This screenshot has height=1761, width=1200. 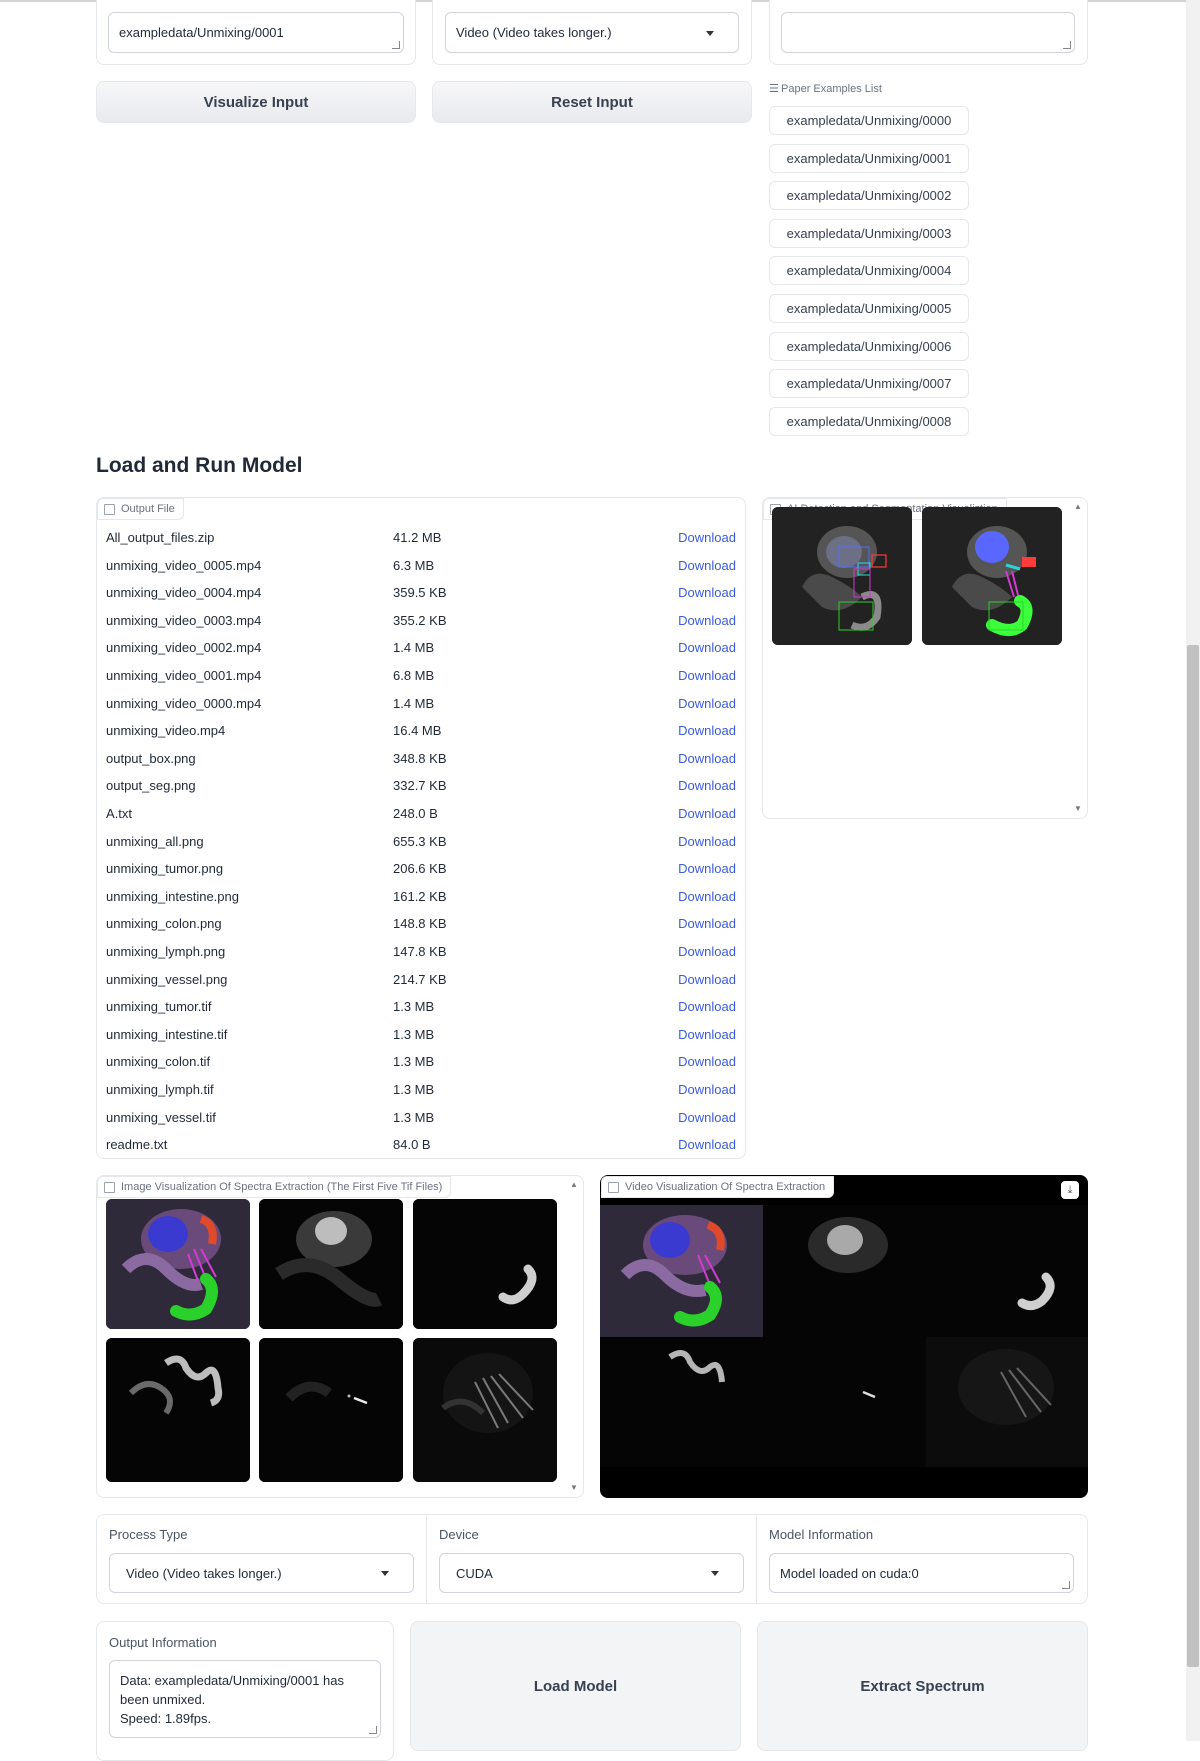 I want to click on file-size: 16.4 MB, so click(x=417, y=730).